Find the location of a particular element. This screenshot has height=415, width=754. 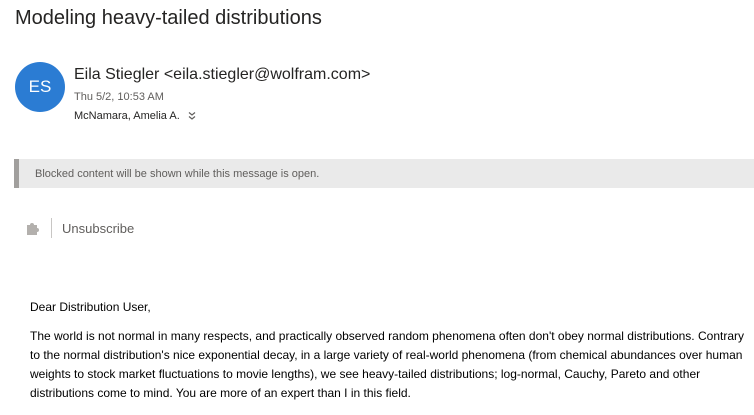

unsubscribe-bar: Unsubscribe is located at coordinates (79, 228).